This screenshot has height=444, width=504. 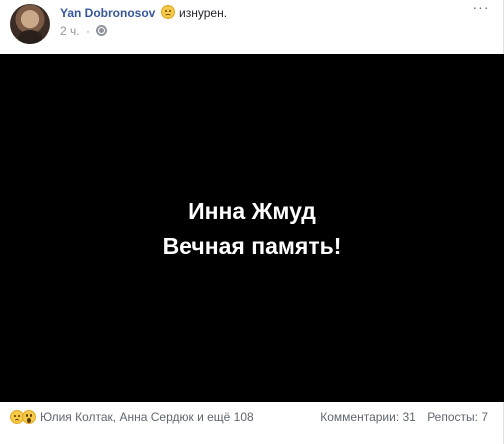 What do you see at coordinates (252, 25) in the screenshot?
I see `post-header: Yan Dobronosov изнурен. 2 ч. · ···` at bounding box center [252, 25].